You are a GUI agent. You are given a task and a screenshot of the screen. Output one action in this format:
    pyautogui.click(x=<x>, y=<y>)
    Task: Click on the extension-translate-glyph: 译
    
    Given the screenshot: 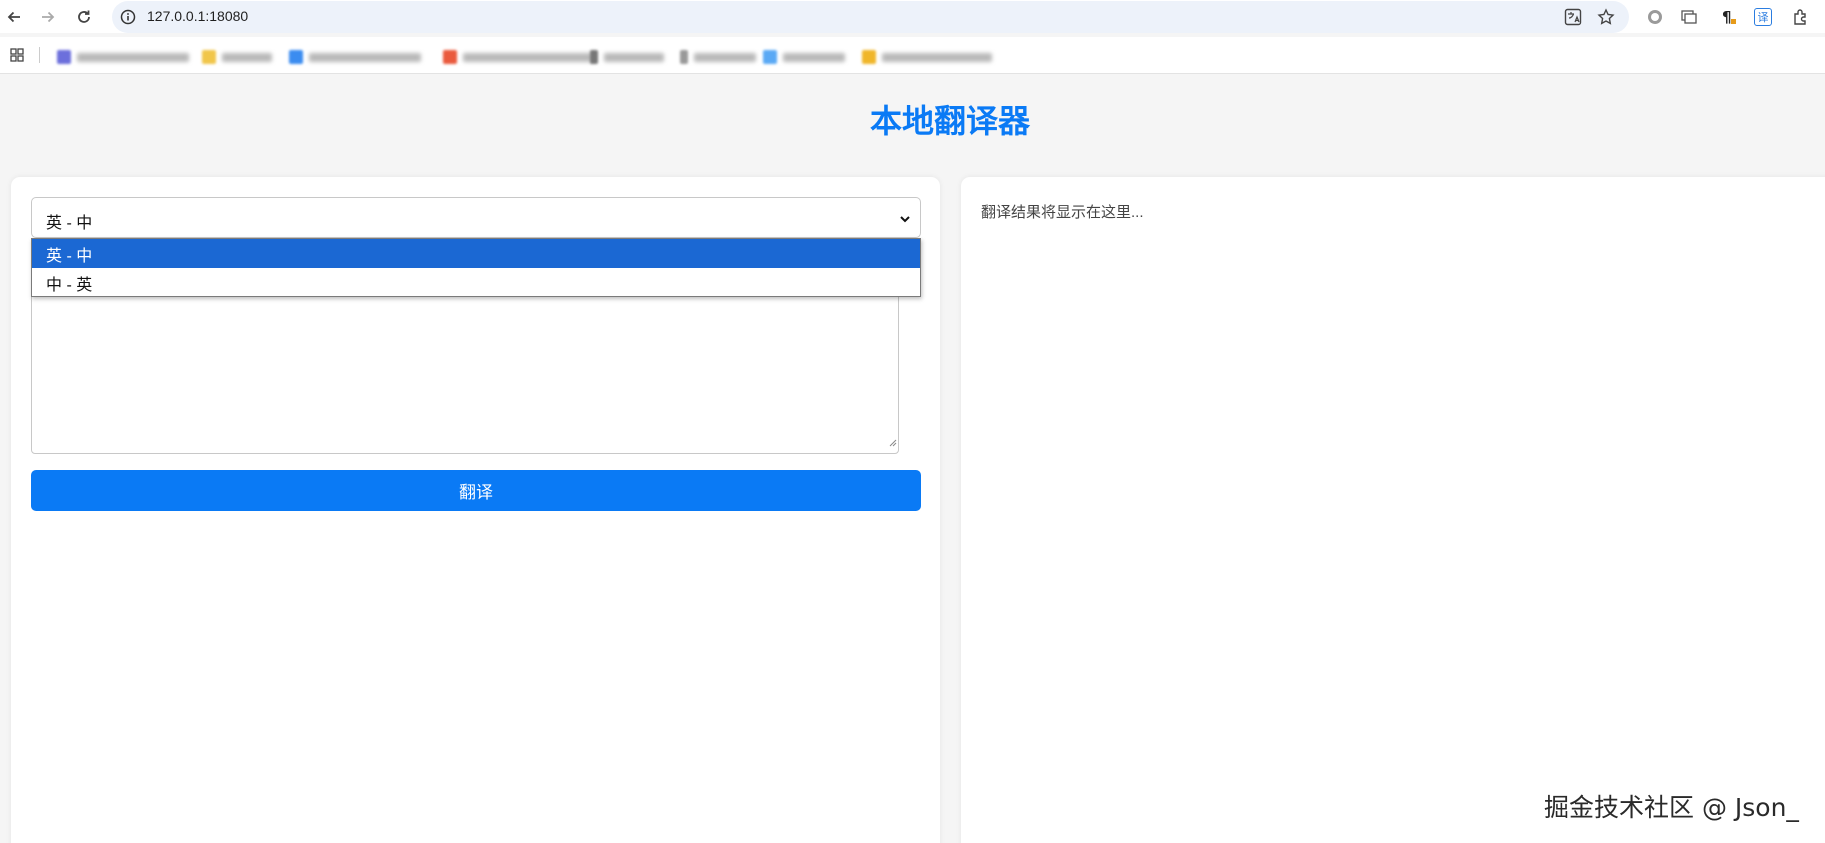 What is the action you would take?
    pyautogui.click(x=1763, y=17)
    